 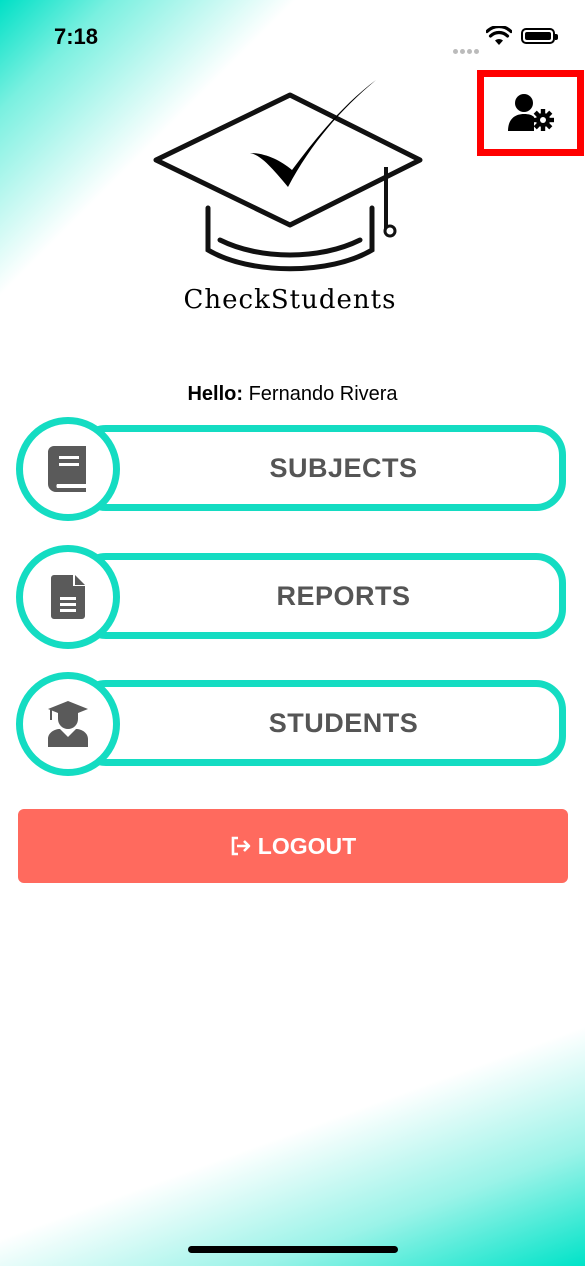 I want to click on students-icon-circle, so click(x=68, y=724).